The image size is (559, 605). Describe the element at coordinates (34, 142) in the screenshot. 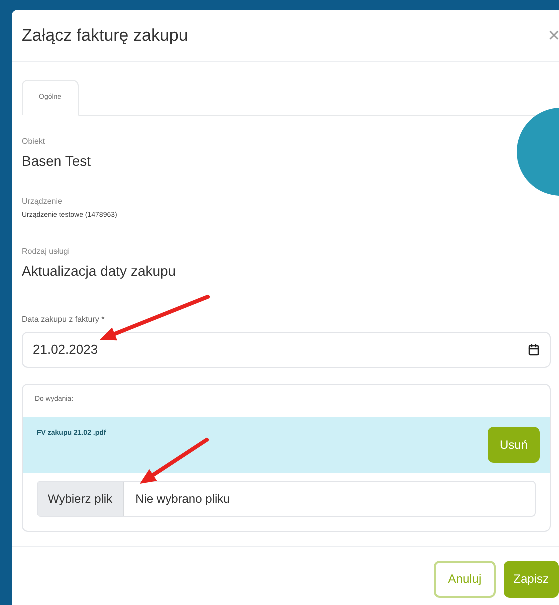

I see `field-label: Obiekt` at that location.